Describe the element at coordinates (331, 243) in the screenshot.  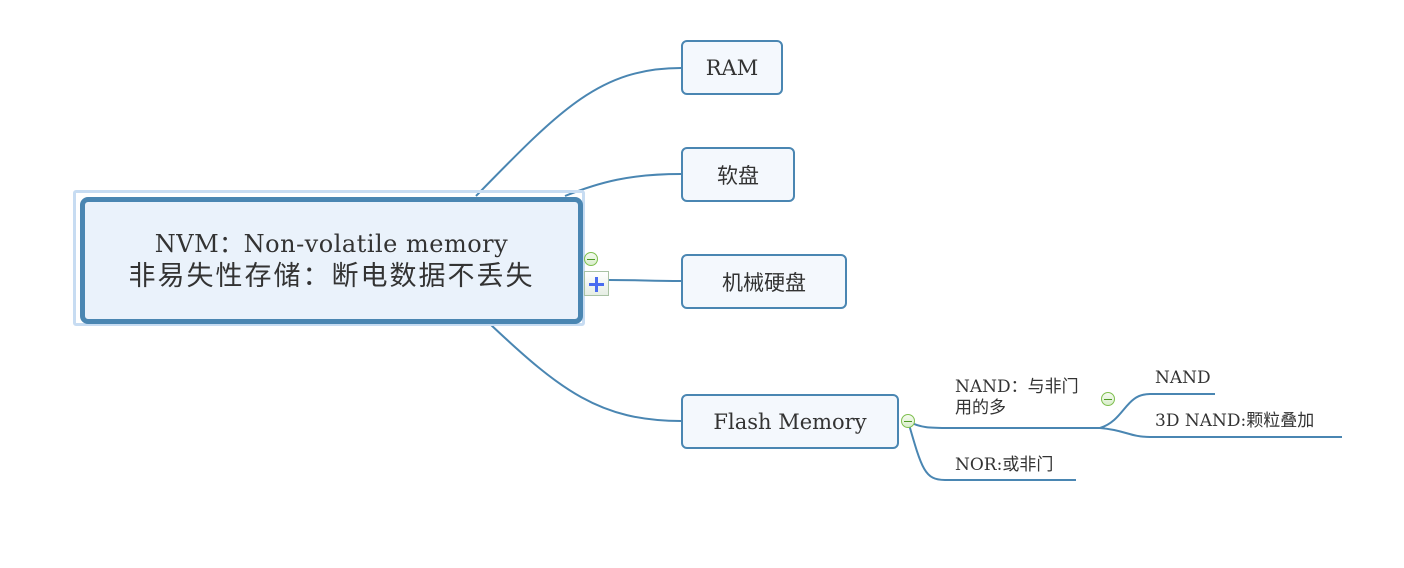
I see `central-topic-title: NVM：Non-volatile memory` at that location.